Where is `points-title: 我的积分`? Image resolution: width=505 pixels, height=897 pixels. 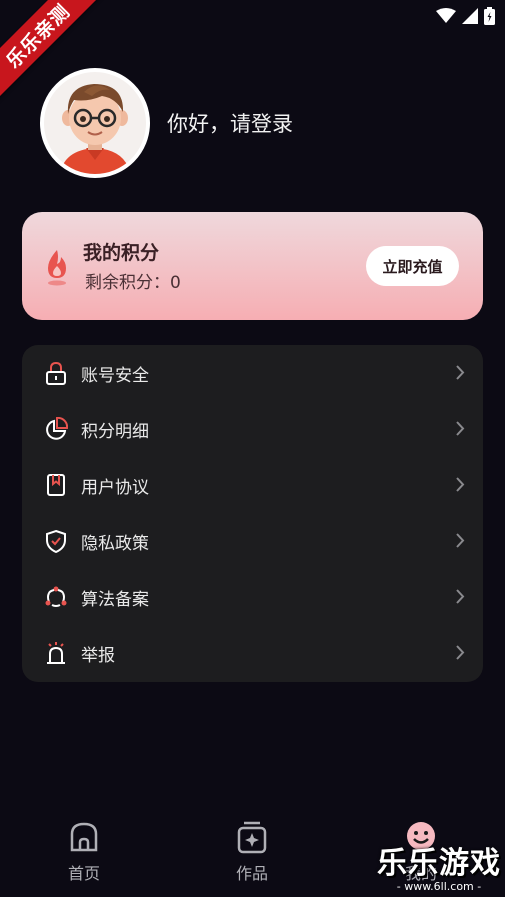 points-title: 我的积分 is located at coordinates (121, 253).